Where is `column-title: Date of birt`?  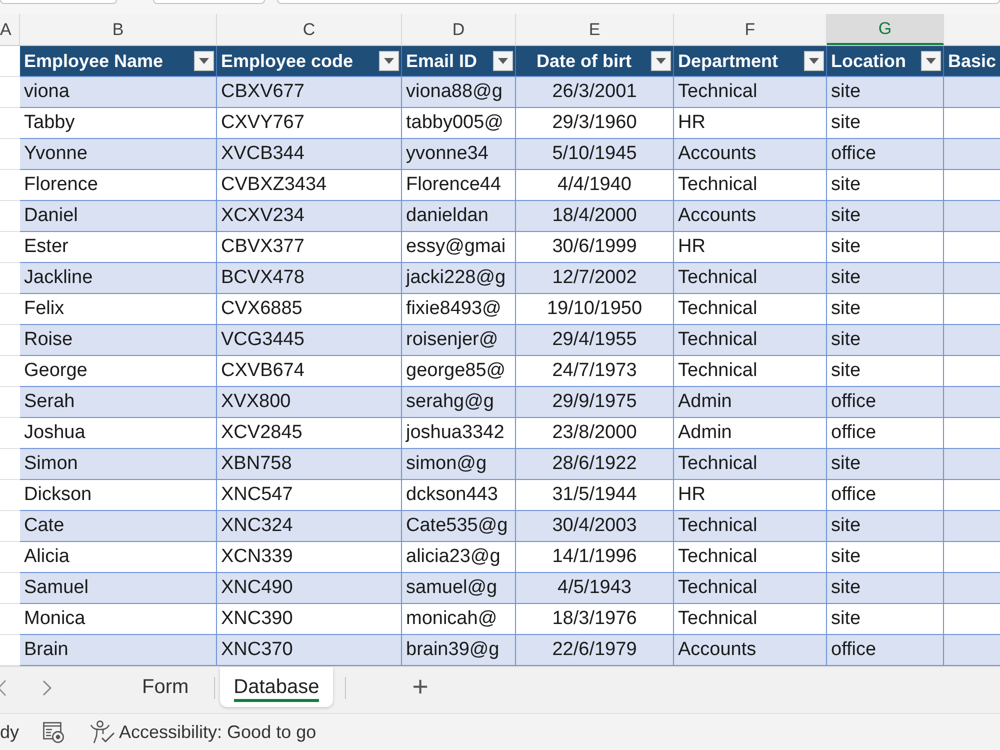 column-title: Date of birt is located at coordinates (583, 61).